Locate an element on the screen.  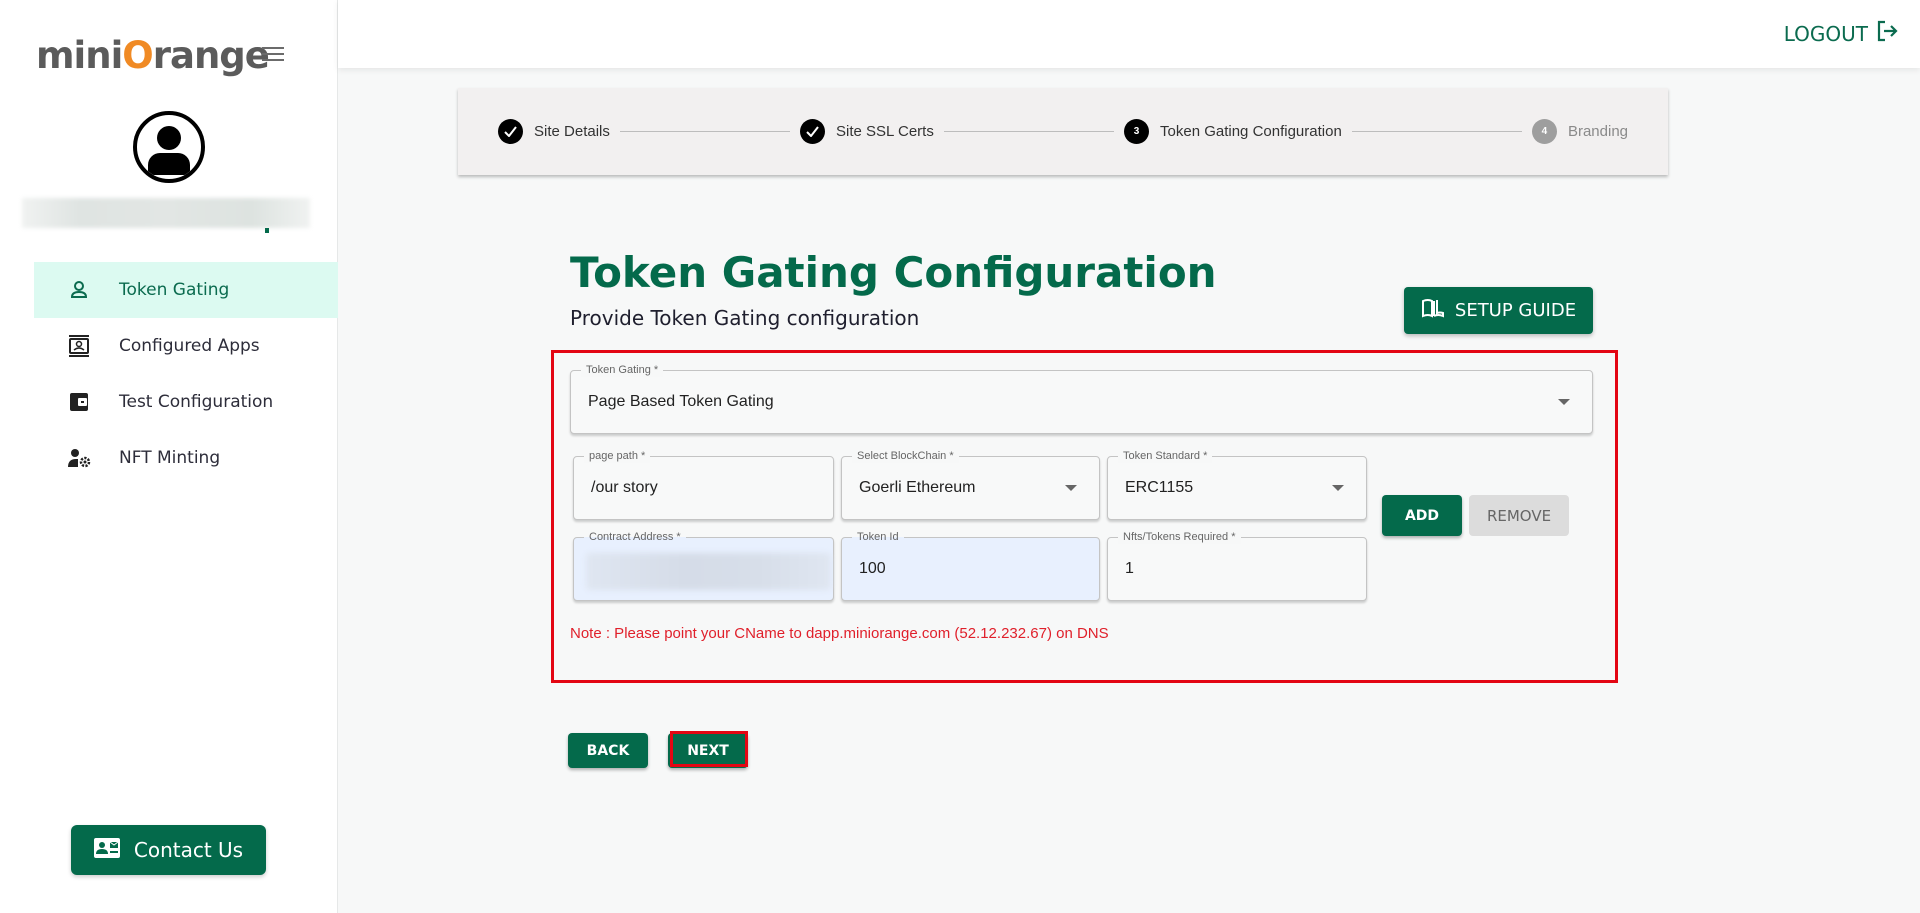
hamburger-menu-icon is located at coordinates (273, 55).